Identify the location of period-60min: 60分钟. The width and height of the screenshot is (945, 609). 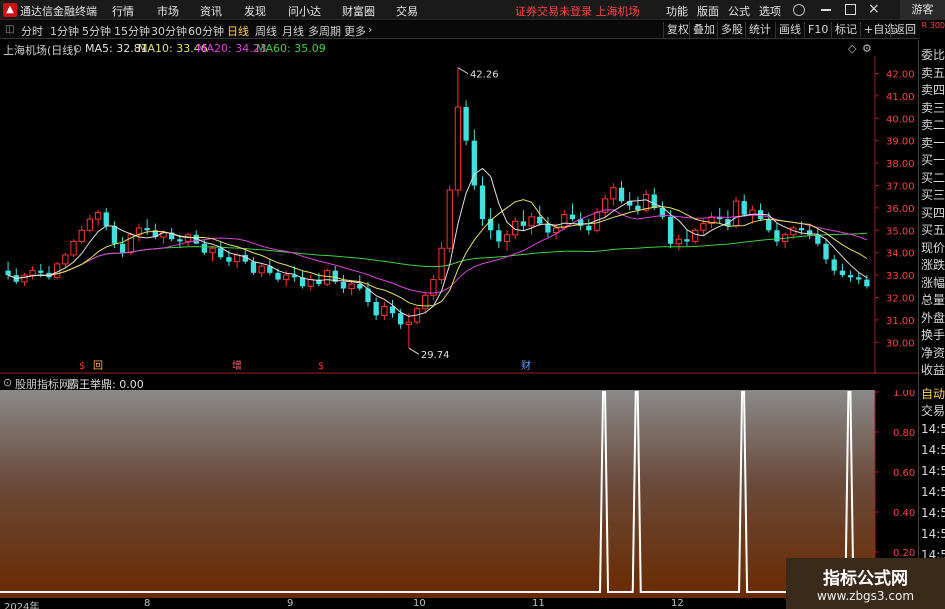
(206, 31).